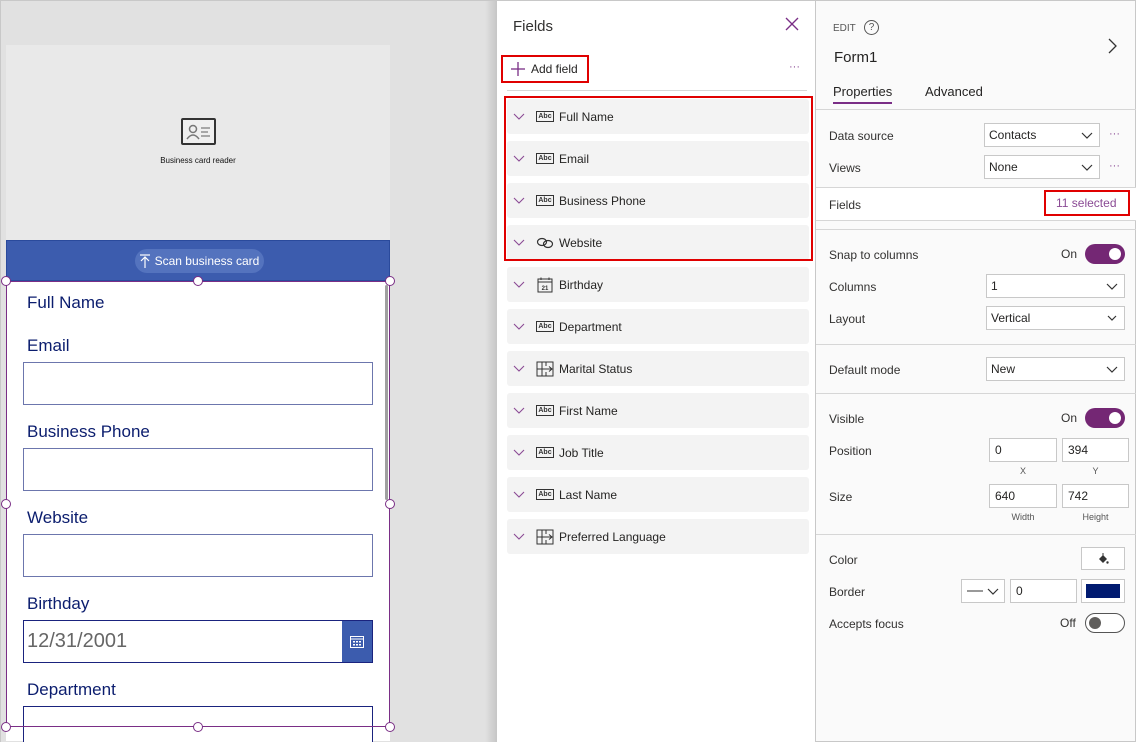 This screenshot has height=742, width=1136. Describe the element at coordinates (66, 302) in the screenshot. I see `field-label-full-name: Full Name` at that location.